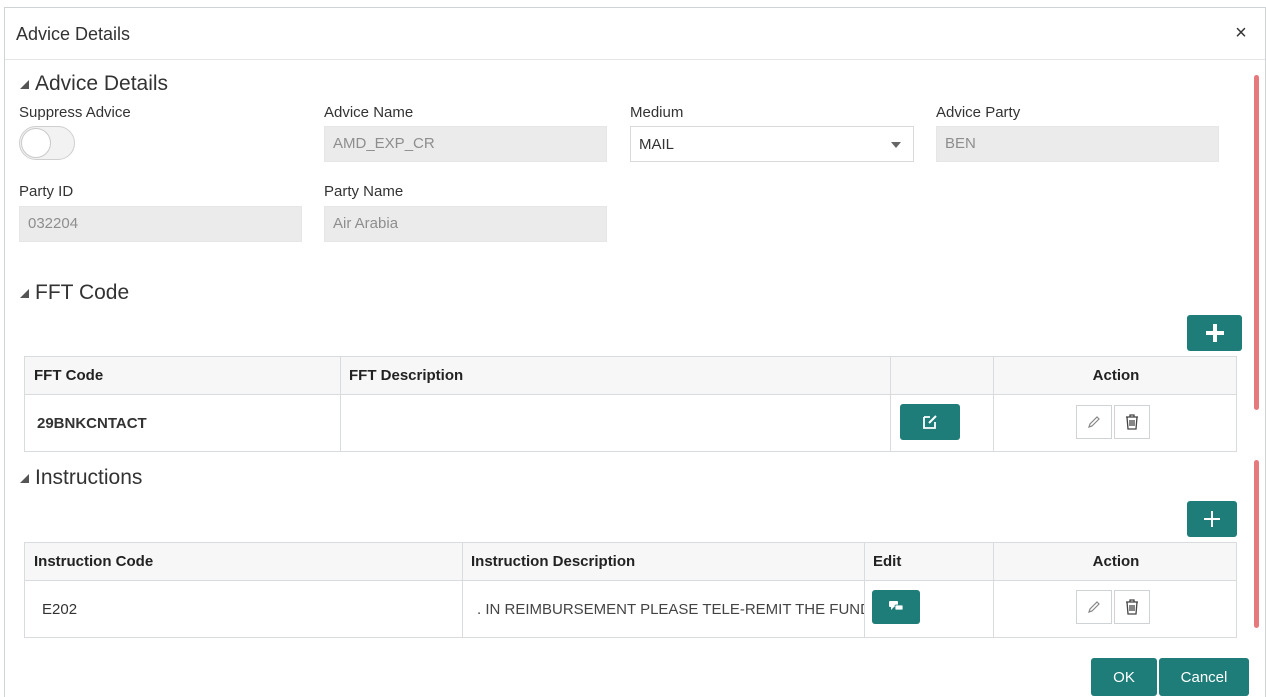 Image resolution: width=1266 pixels, height=697 pixels. Describe the element at coordinates (160, 224) in the screenshot. I see `party-id-field: 032204` at that location.